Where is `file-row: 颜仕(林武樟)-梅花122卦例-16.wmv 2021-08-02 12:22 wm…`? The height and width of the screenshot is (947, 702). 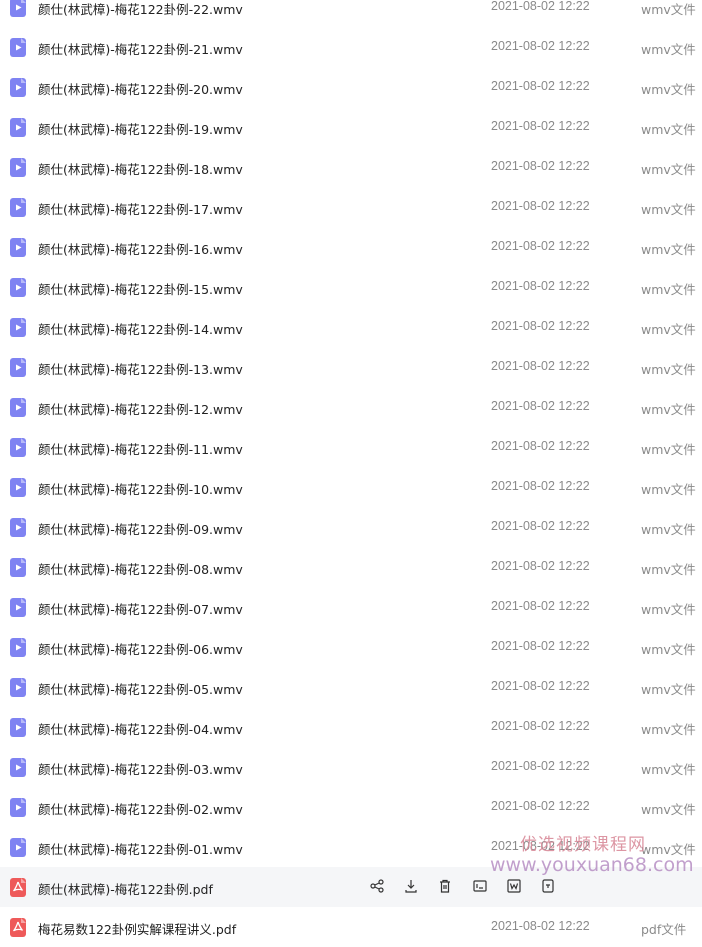
file-row: 颜仕(林武樟)-梅花122卦例-16.wmv 2021-08-02 12:22 wm… is located at coordinates (351, 247).